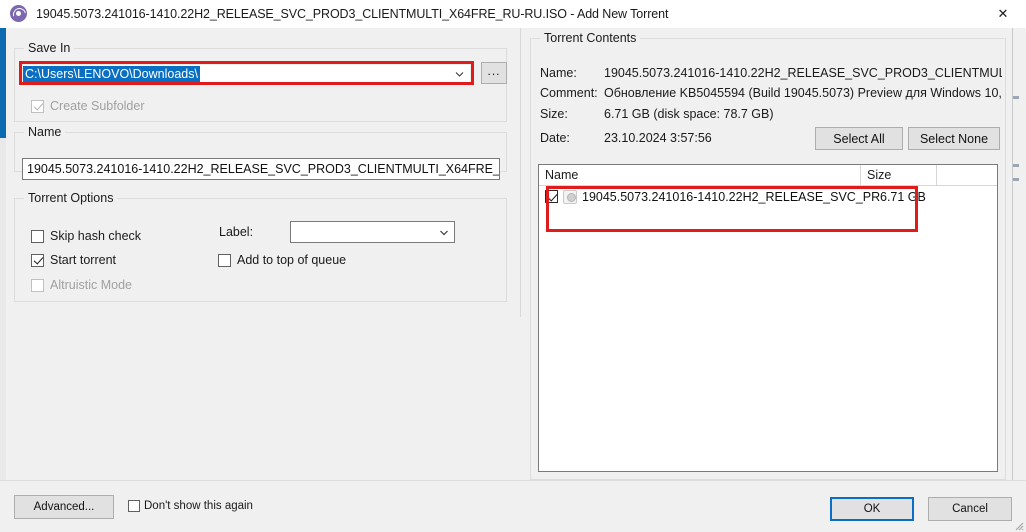  I want to click on start-torrent-checkbox: Start torrent, so click(73, 260).